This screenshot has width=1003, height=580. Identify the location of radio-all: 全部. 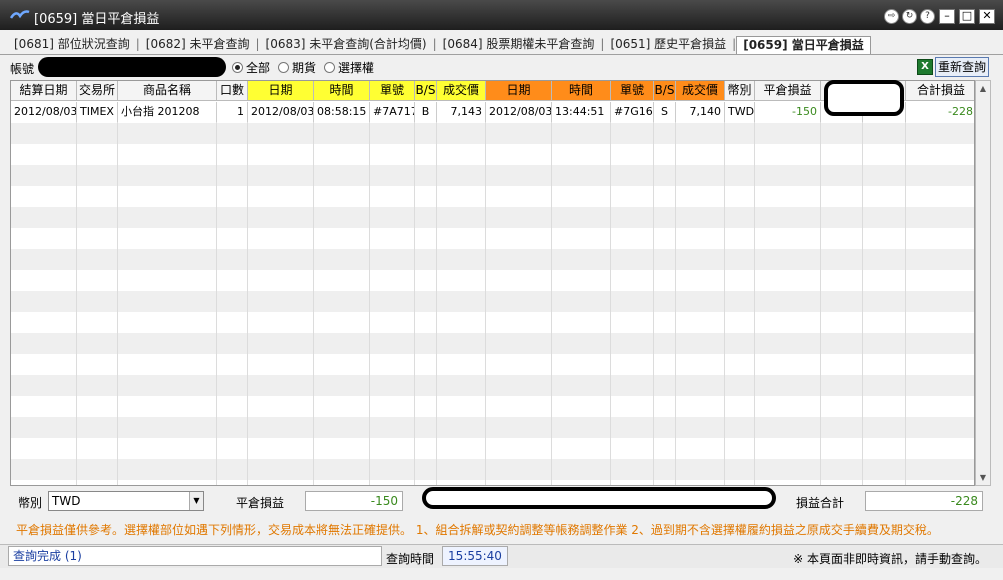
(251, 67).